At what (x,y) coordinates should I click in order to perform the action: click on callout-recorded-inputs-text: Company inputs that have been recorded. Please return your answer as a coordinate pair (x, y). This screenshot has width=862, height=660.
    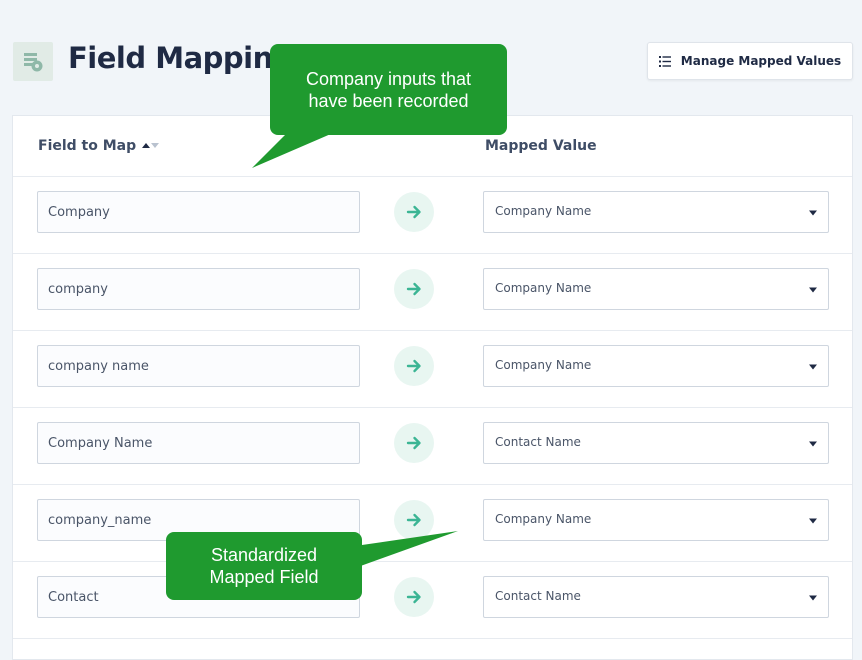
    Looking at the image, I should click on (388, 89).